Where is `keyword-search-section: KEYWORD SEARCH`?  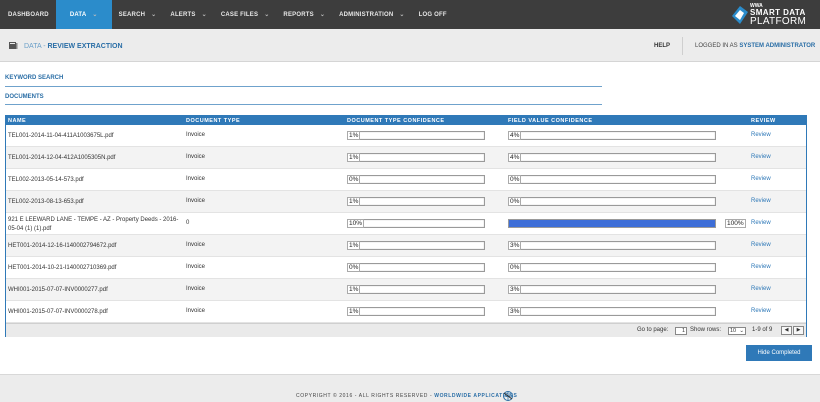 keyword-search-section: KEYWORD SEARCH is located at coordinates (34, 78).